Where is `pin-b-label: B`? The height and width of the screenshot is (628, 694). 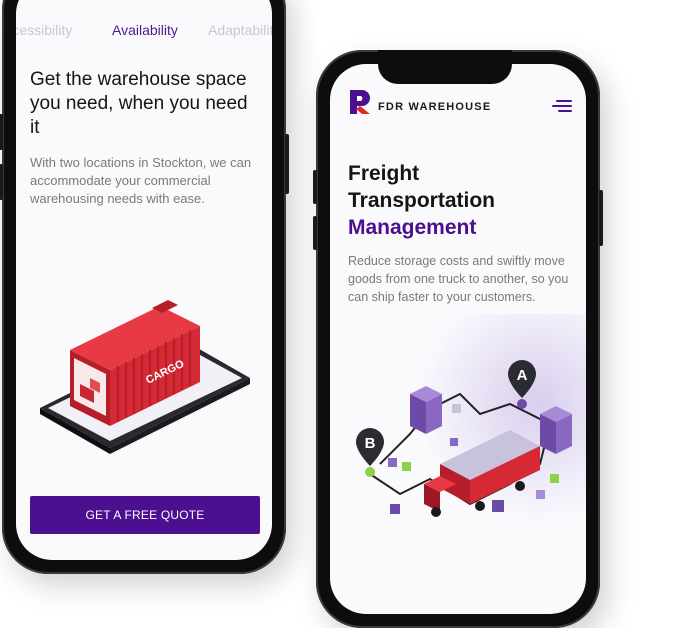
pin-b-label: B is located at coordinates (370, 443).